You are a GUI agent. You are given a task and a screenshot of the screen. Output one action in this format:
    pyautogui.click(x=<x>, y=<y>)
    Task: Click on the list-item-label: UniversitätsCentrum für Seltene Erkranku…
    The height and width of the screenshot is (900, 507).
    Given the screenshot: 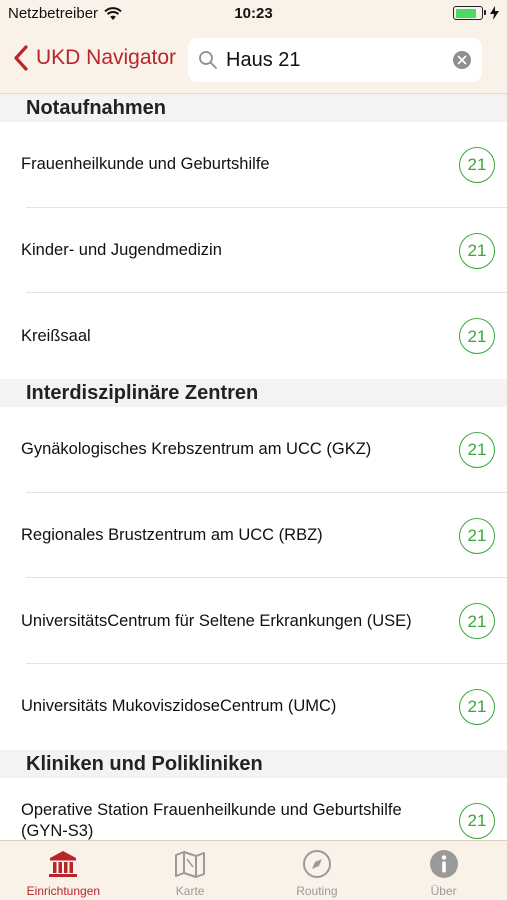 What is the action you would take?
    pyautogui.click(x=216, y=620)
    